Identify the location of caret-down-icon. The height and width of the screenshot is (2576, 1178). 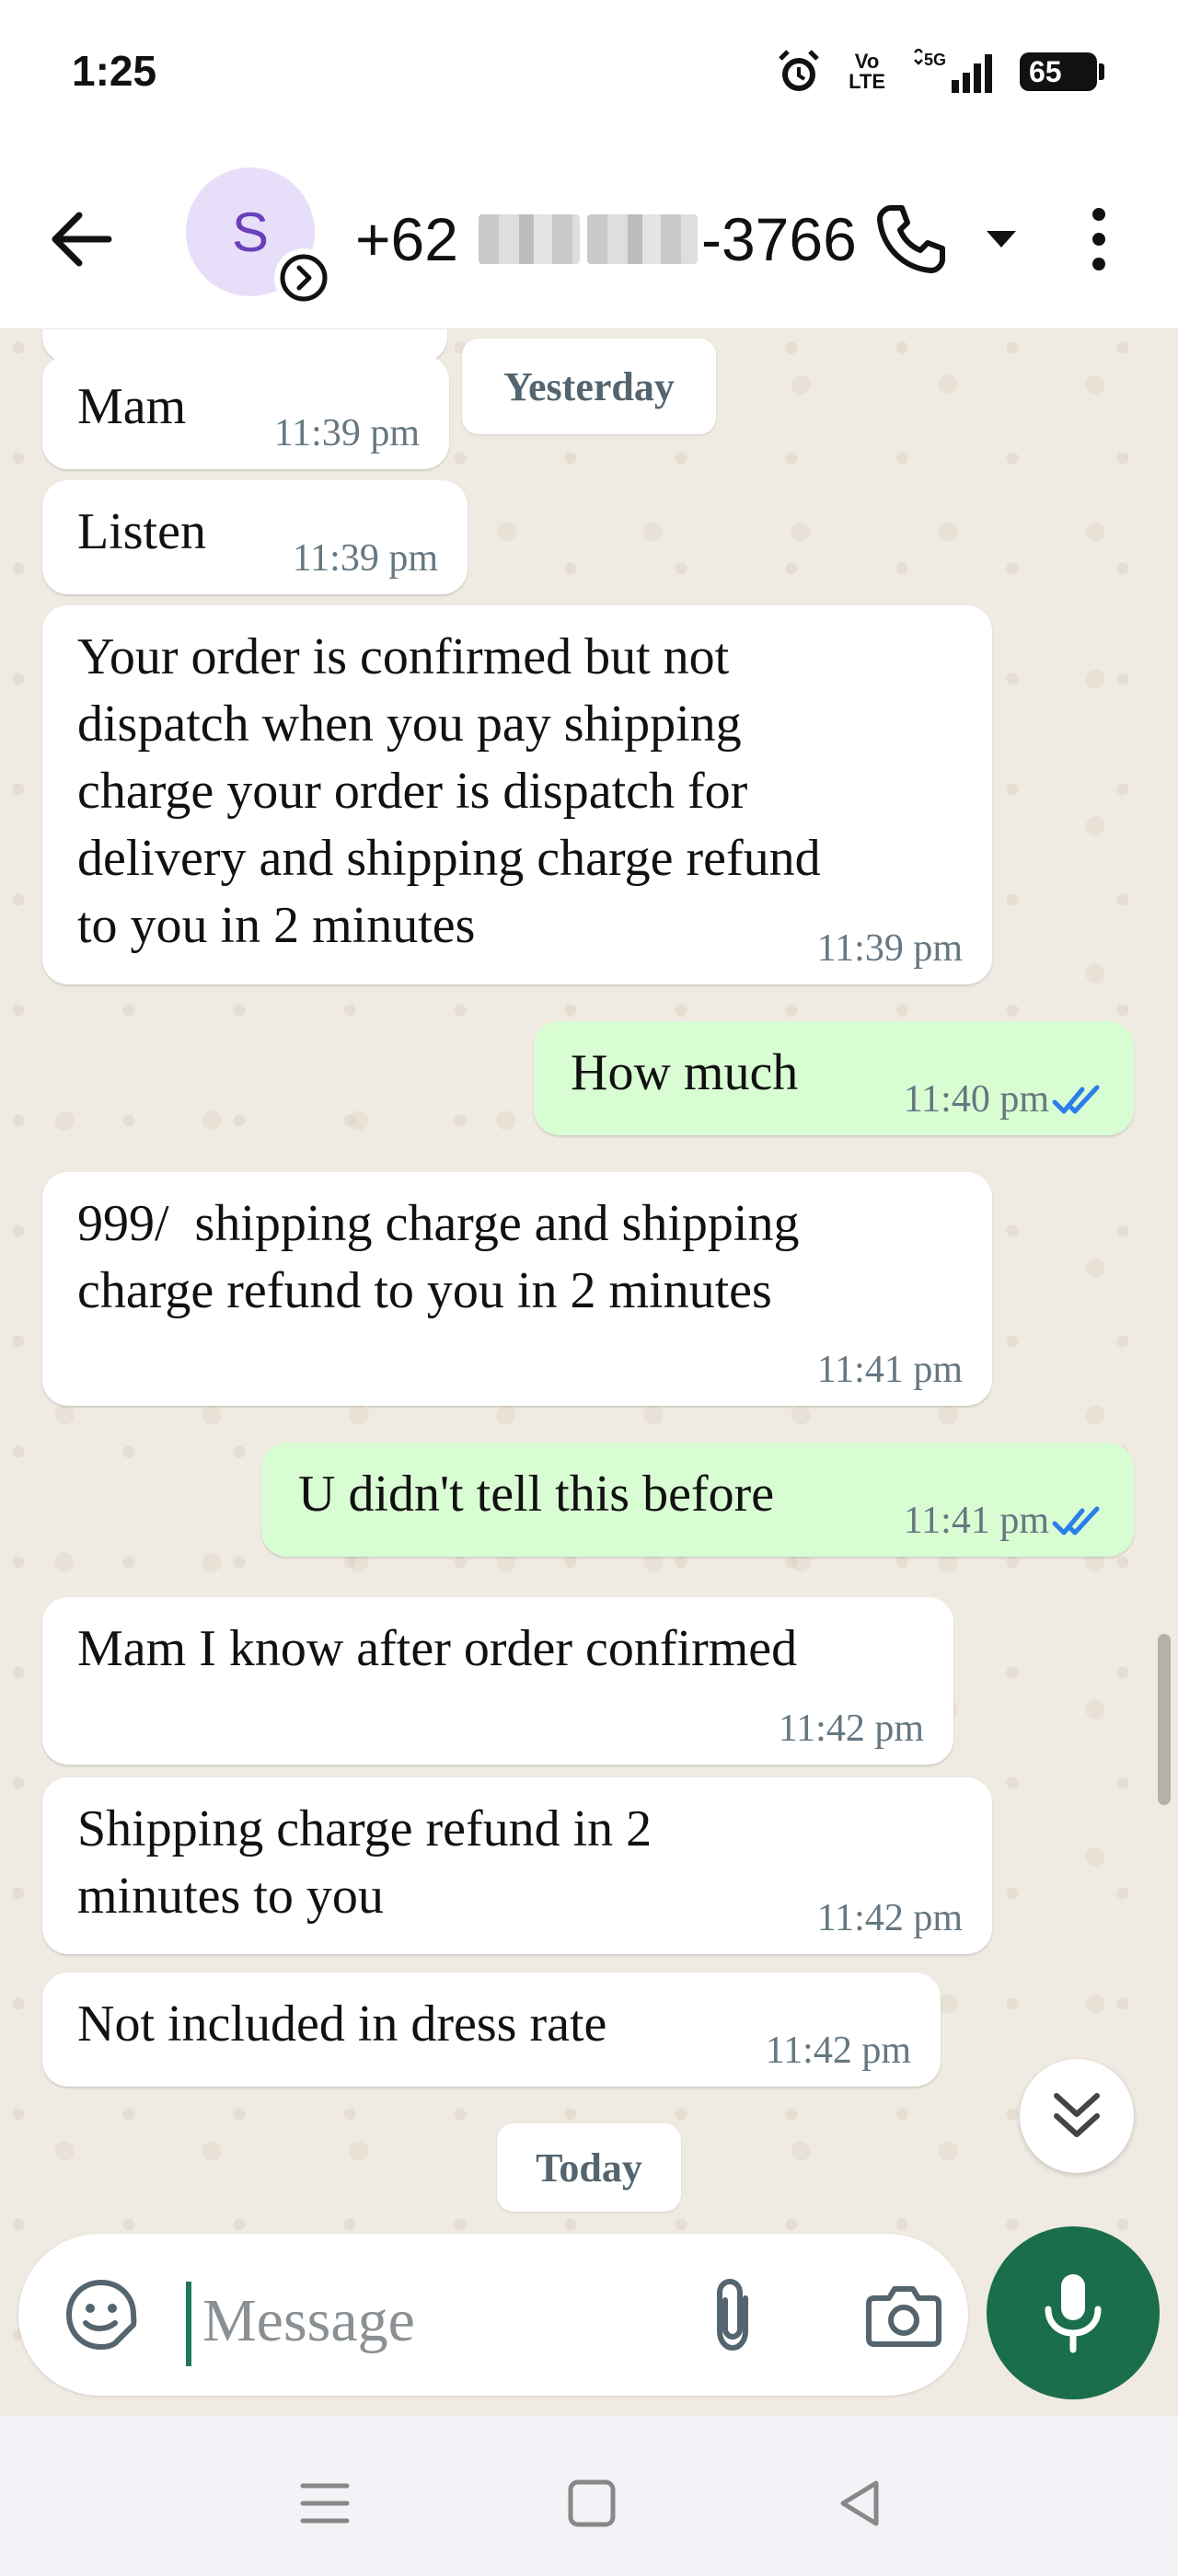
(1002, 239).